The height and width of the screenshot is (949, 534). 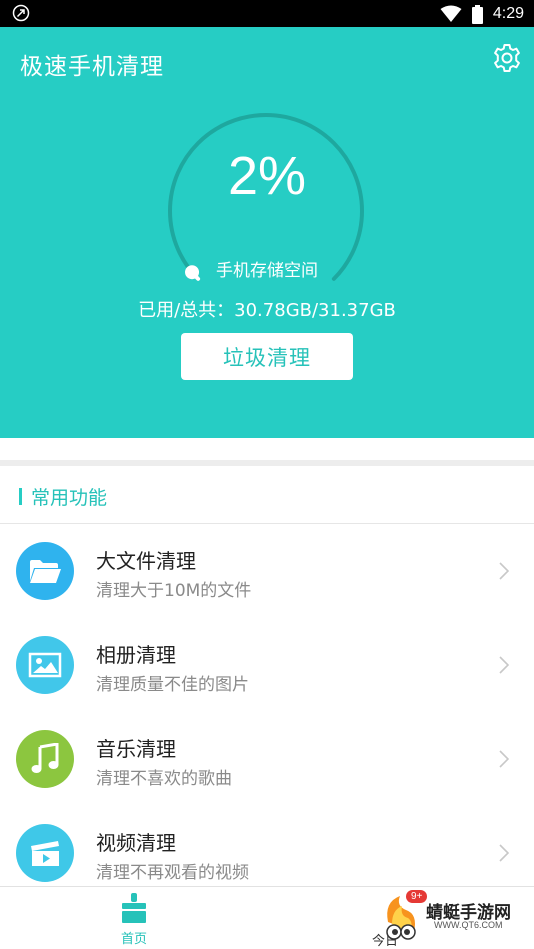 What do you see at coordinates (267, 310) in the screenshot?
I see `storage-usage-text: 已用/总共：30.78GB/31.37GB` at bounding box center [267, 310].